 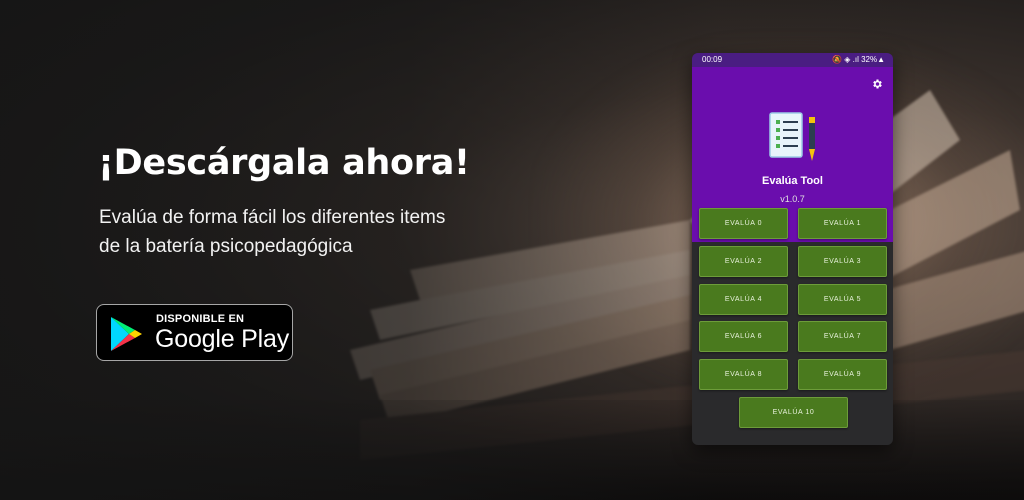 I want to click on evalua-6-button: EVALÚA 6, so click(x=743, y=336).